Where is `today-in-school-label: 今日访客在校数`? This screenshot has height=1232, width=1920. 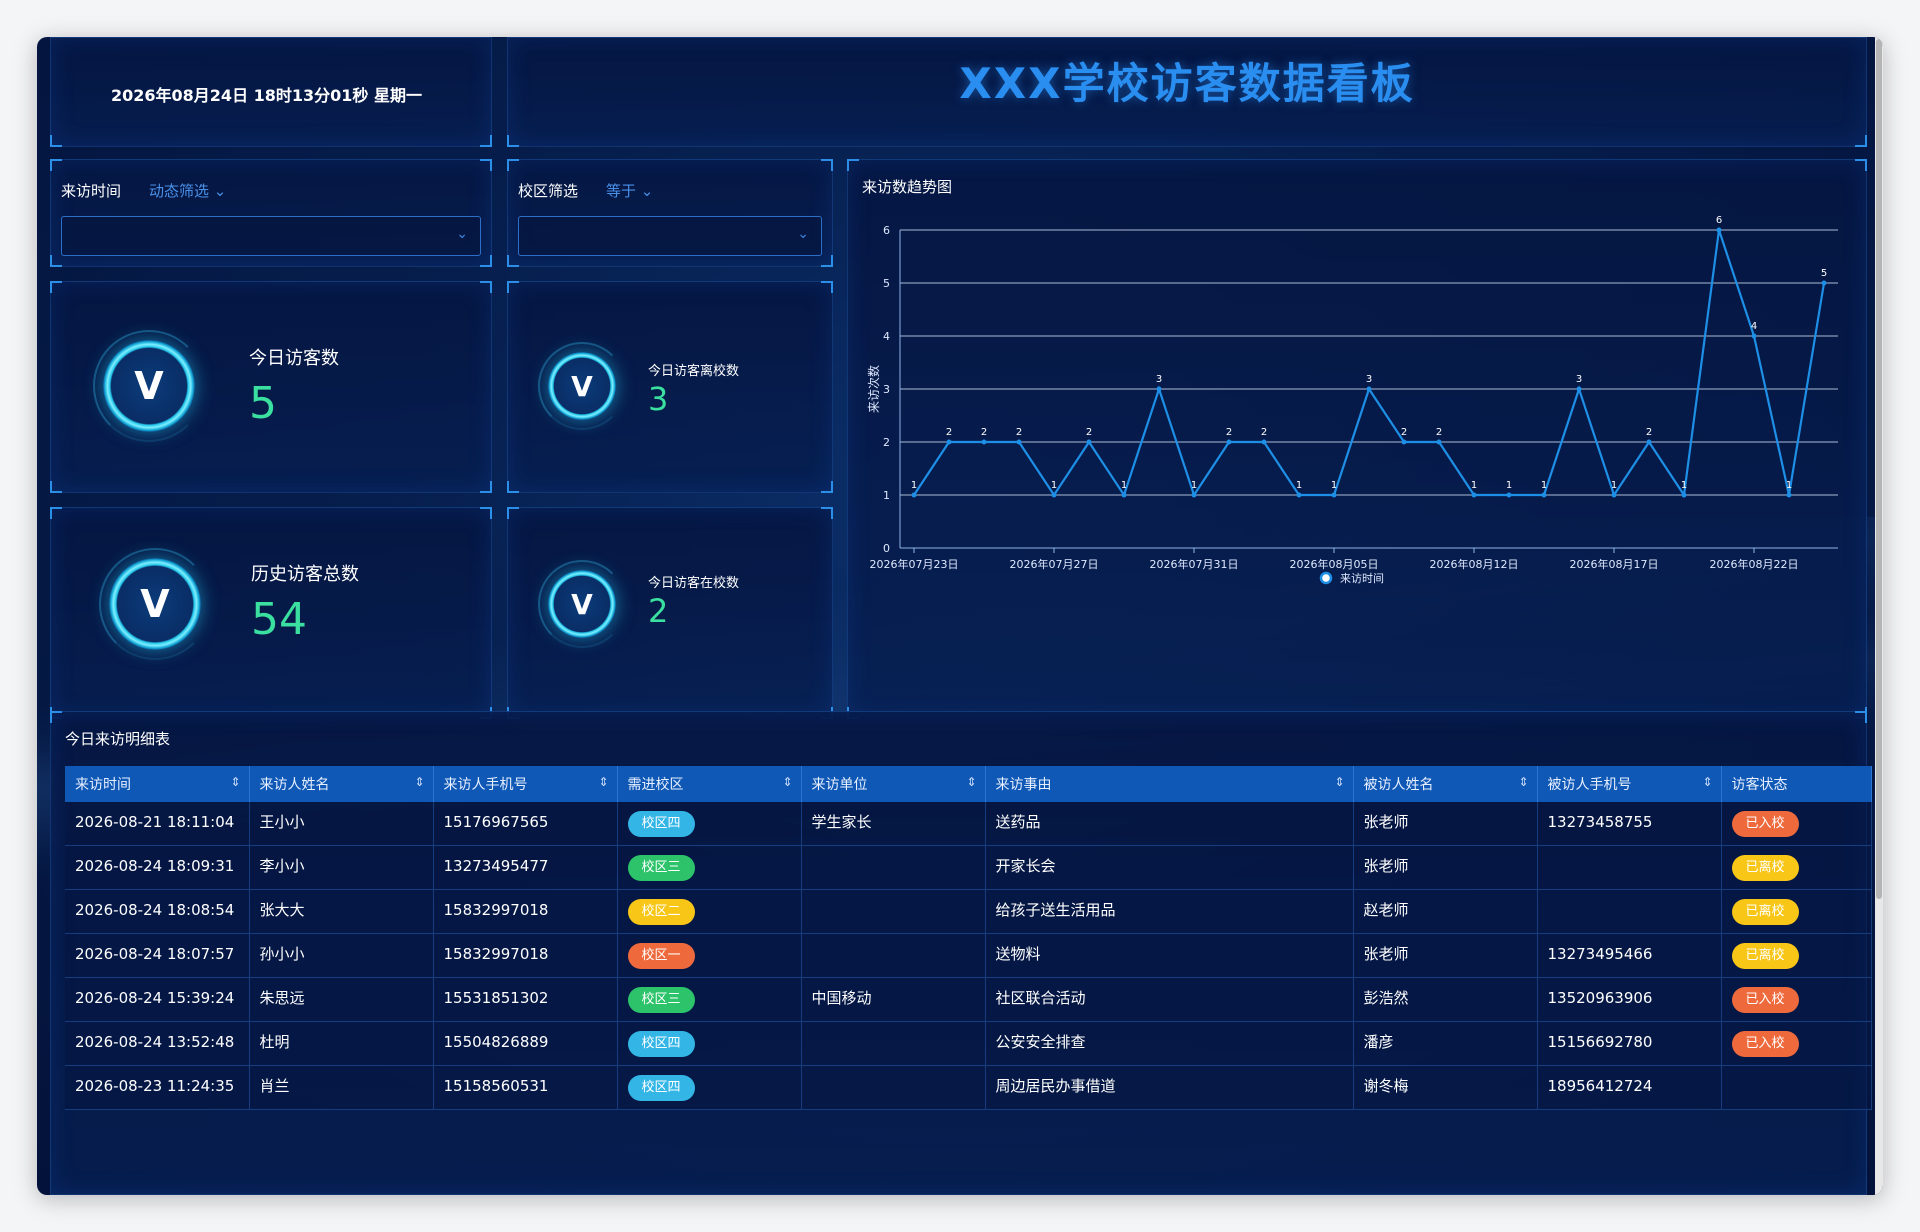
today-in-school-label: 今日访客在校数 is located at coordinates (694, 583).